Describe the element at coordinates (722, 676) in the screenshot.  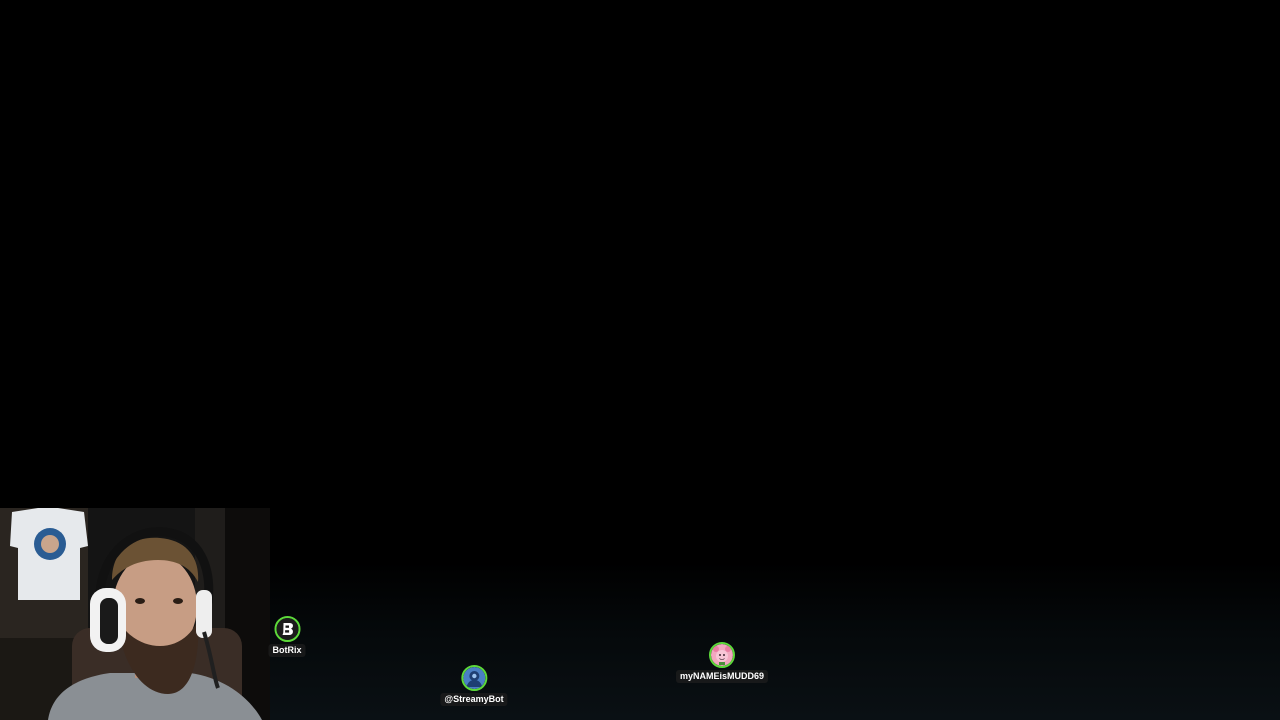
I see `chatter-name: myNAMEisMUDD69` at that location.